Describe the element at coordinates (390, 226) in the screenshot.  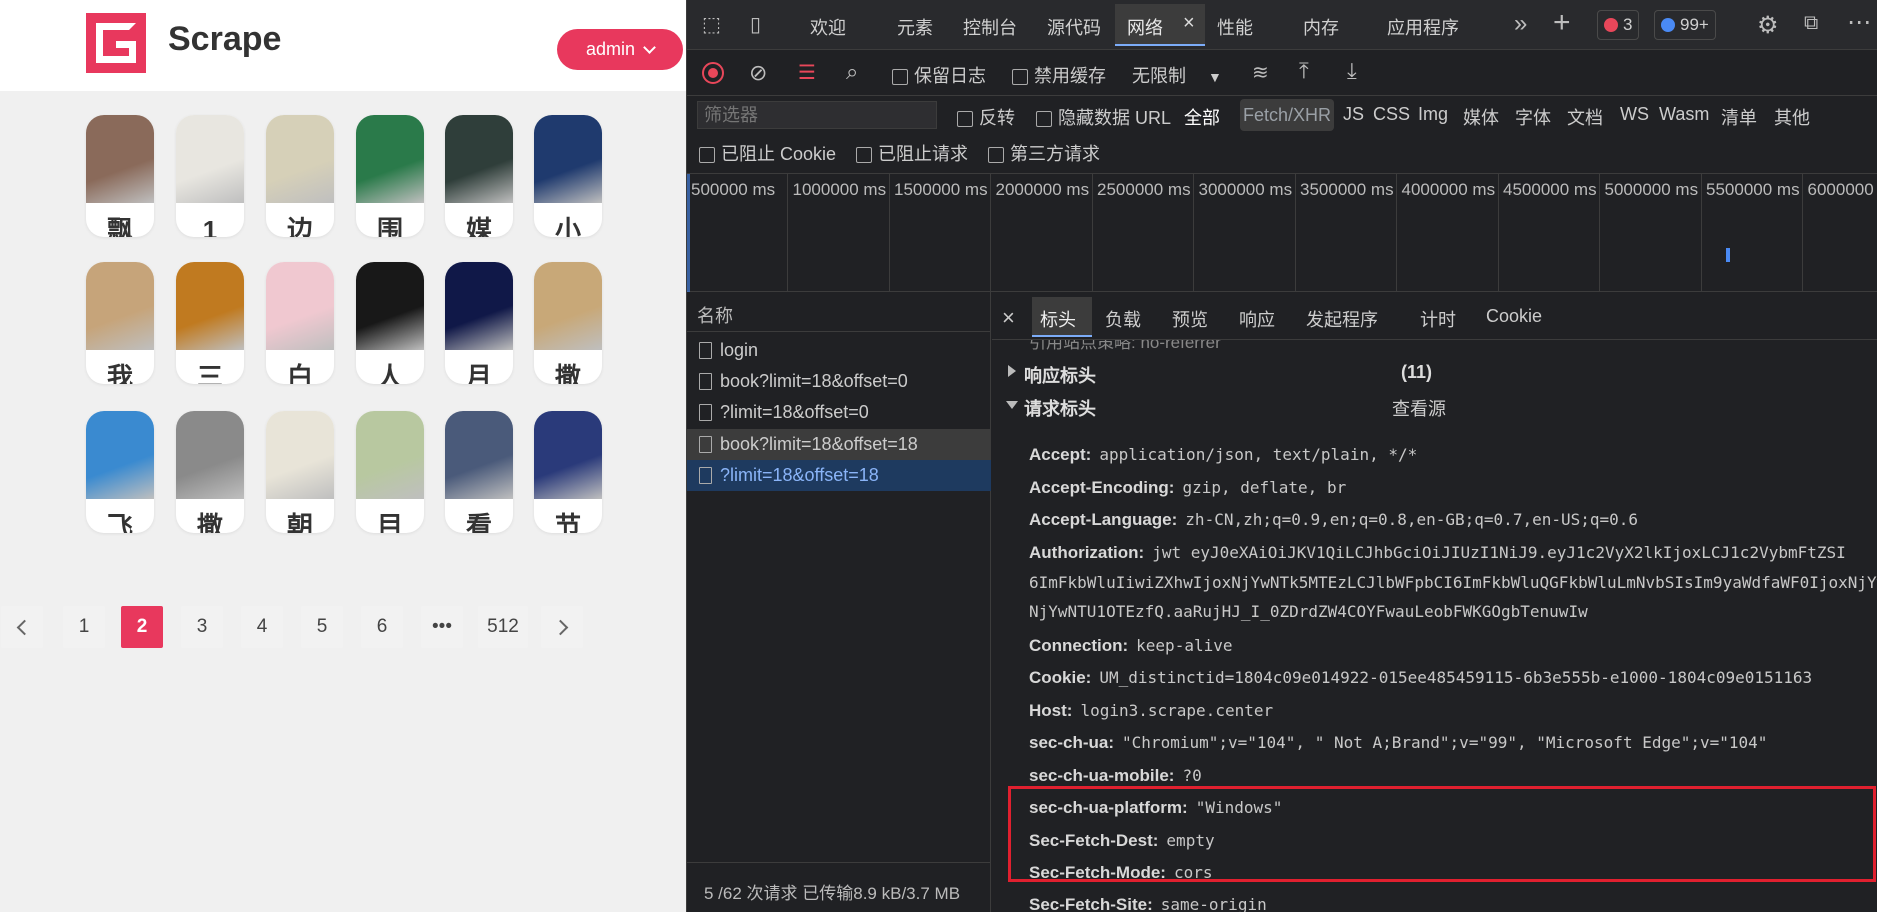
I see `book-title: 围` at that location.